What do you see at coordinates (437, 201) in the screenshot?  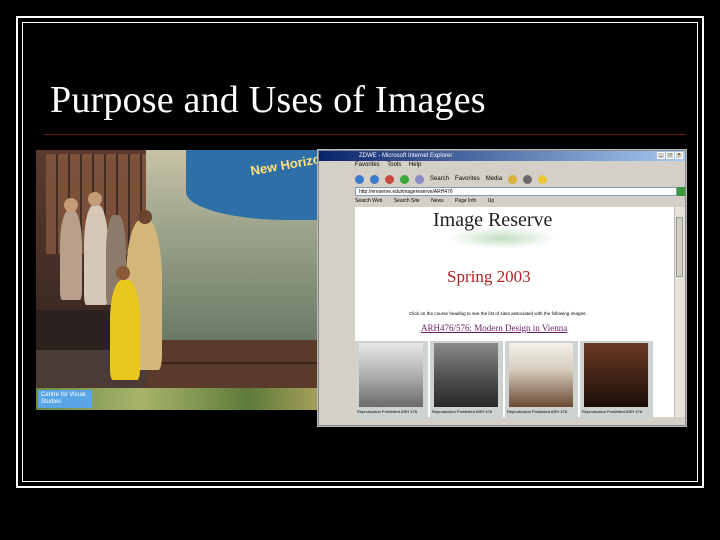 I see `link-news: News` at bounding box center [437, 201].